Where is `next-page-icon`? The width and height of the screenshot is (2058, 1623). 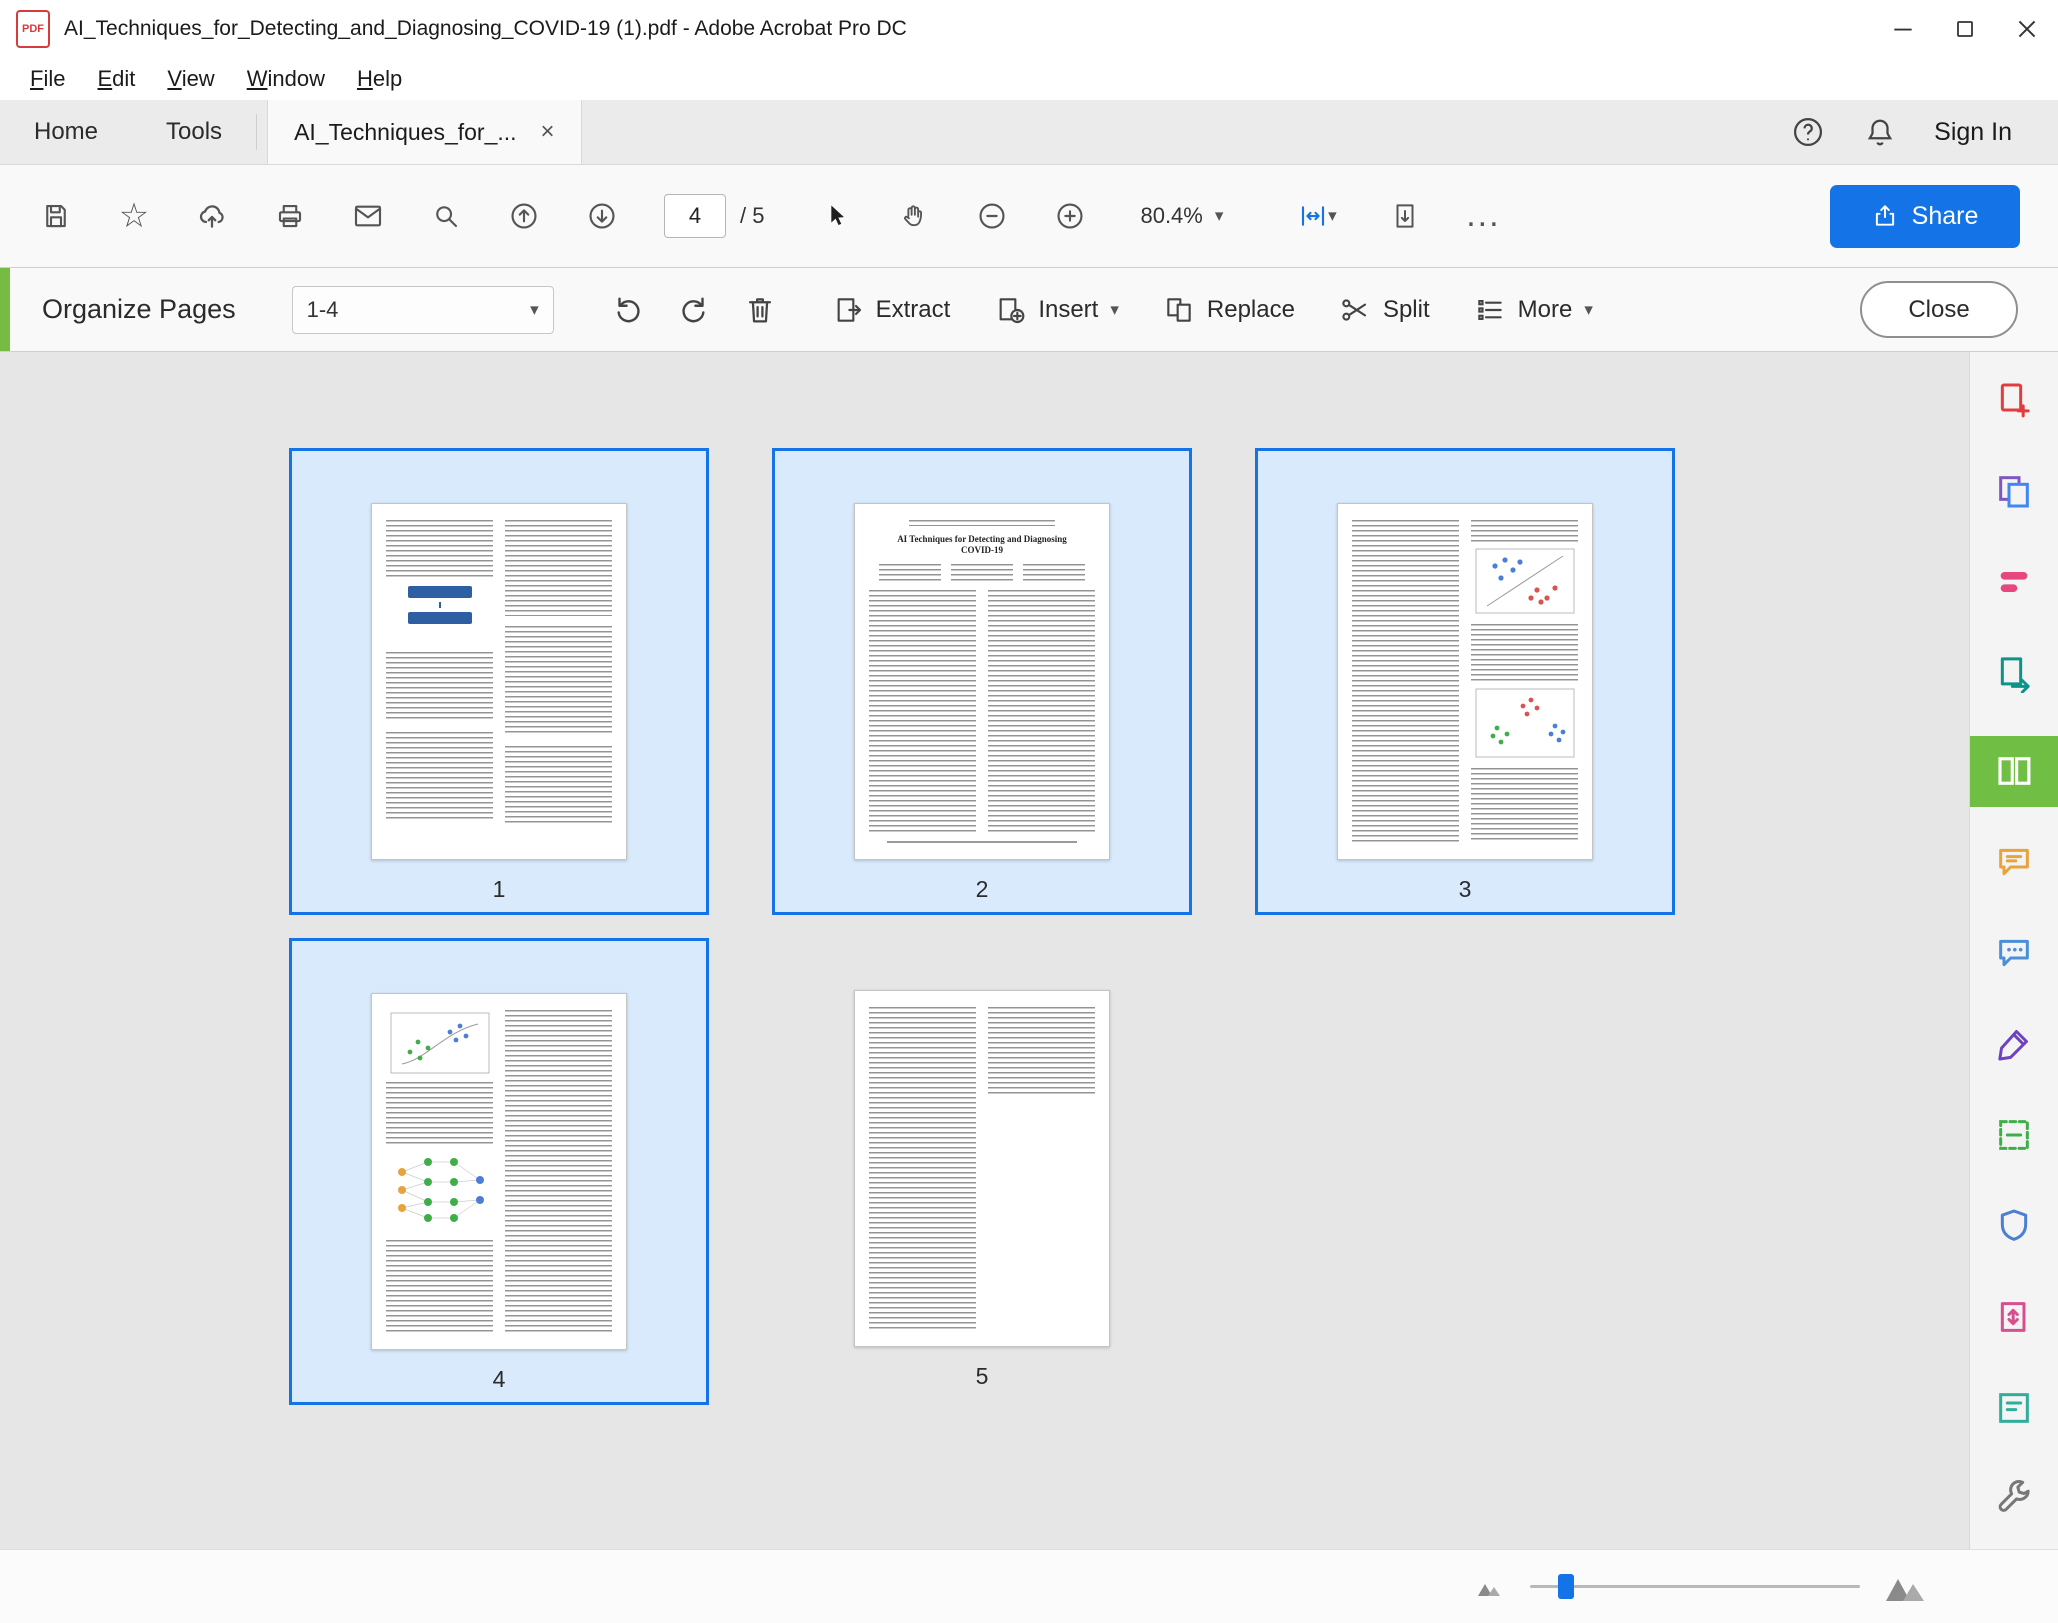
next-page-icon is located at coordinates (602, 216).